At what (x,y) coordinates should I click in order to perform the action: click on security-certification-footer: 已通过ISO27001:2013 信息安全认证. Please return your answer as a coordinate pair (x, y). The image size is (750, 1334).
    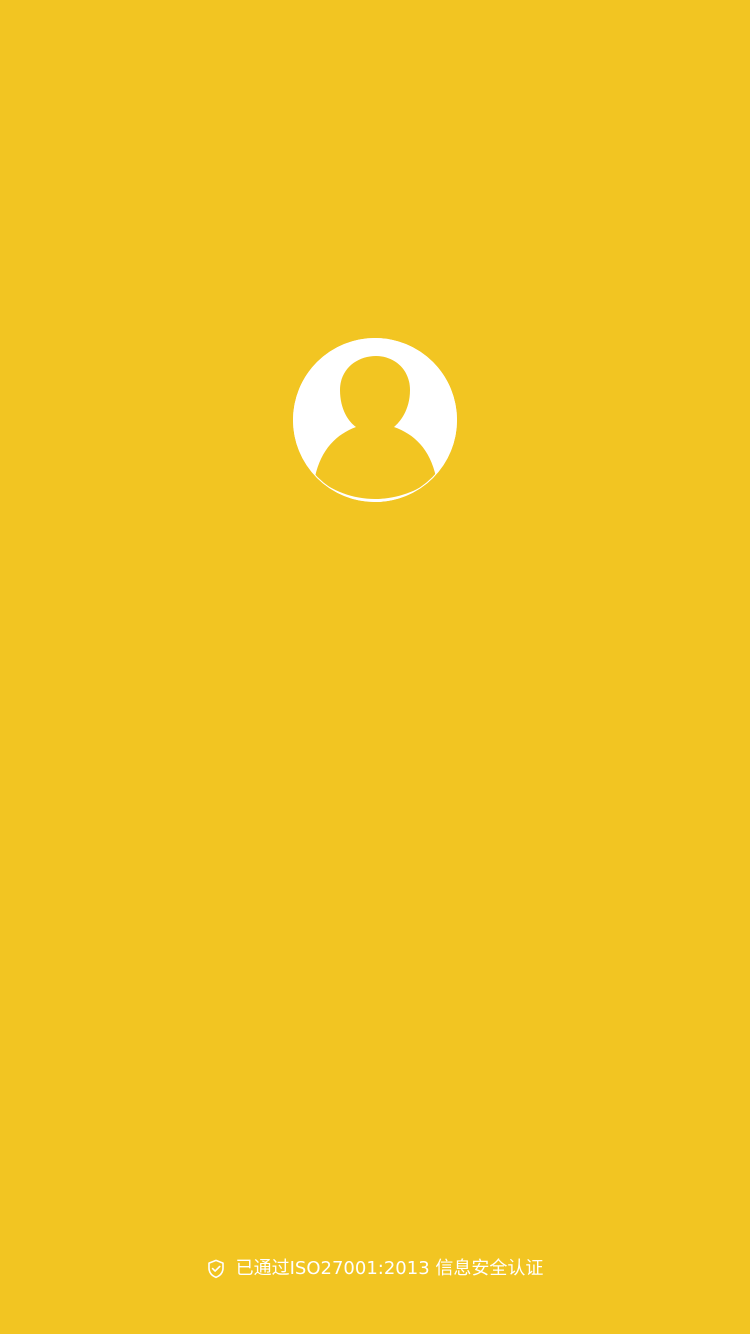
    Looking at the image, I should click on (375, 1269).